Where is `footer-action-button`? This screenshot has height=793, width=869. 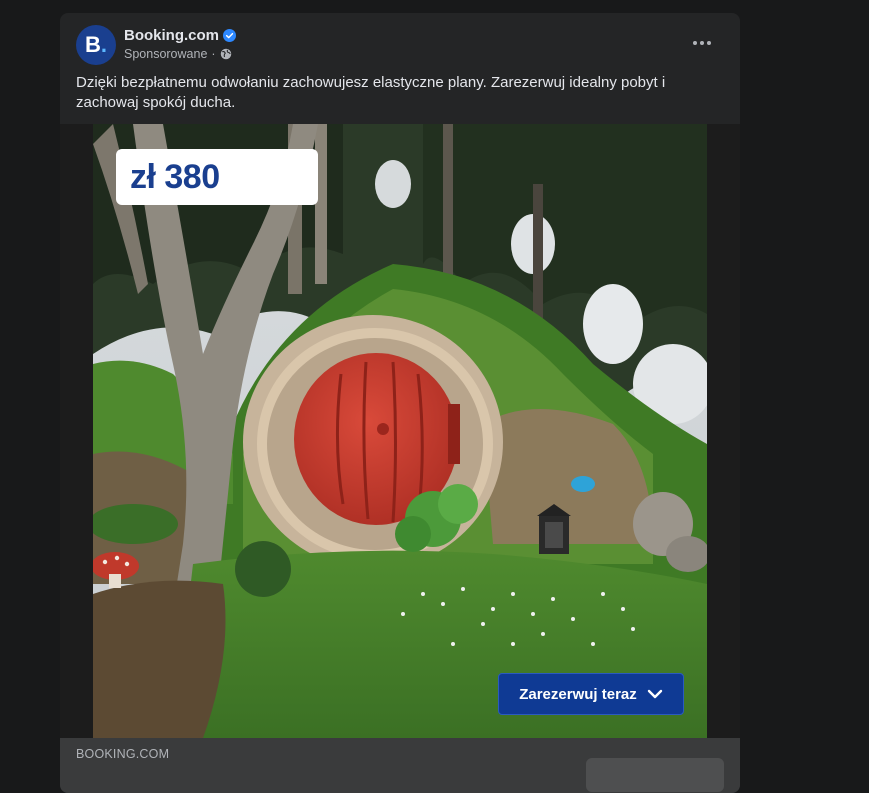 footer-action-button is located at coordinates (655, 775).